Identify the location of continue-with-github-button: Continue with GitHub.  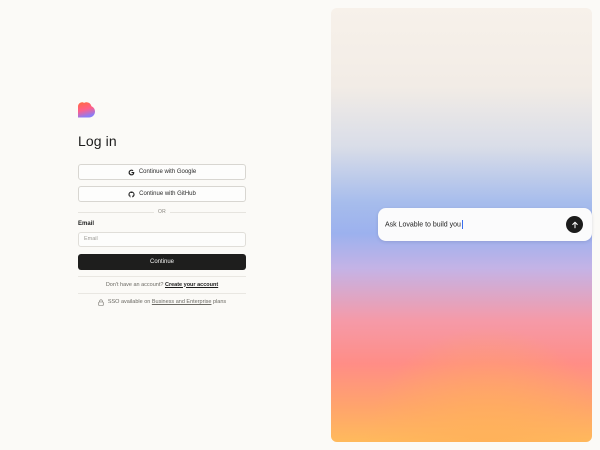
(162, 194).